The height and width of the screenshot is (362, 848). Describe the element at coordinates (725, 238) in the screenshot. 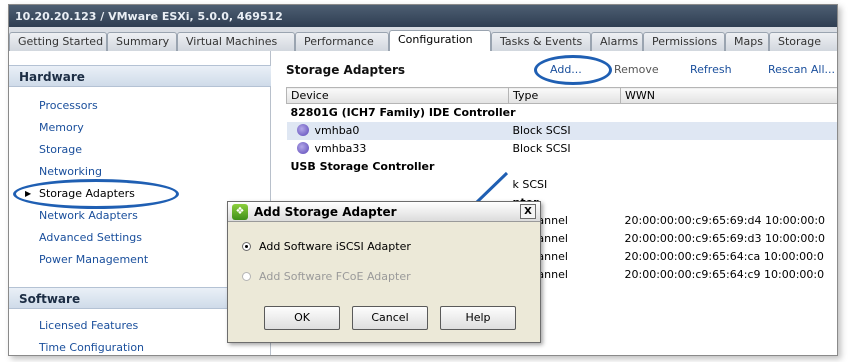

I see `cell-wwn: 20:00:00:00:c9:65:69:d3 10:00:00:0` at that location.